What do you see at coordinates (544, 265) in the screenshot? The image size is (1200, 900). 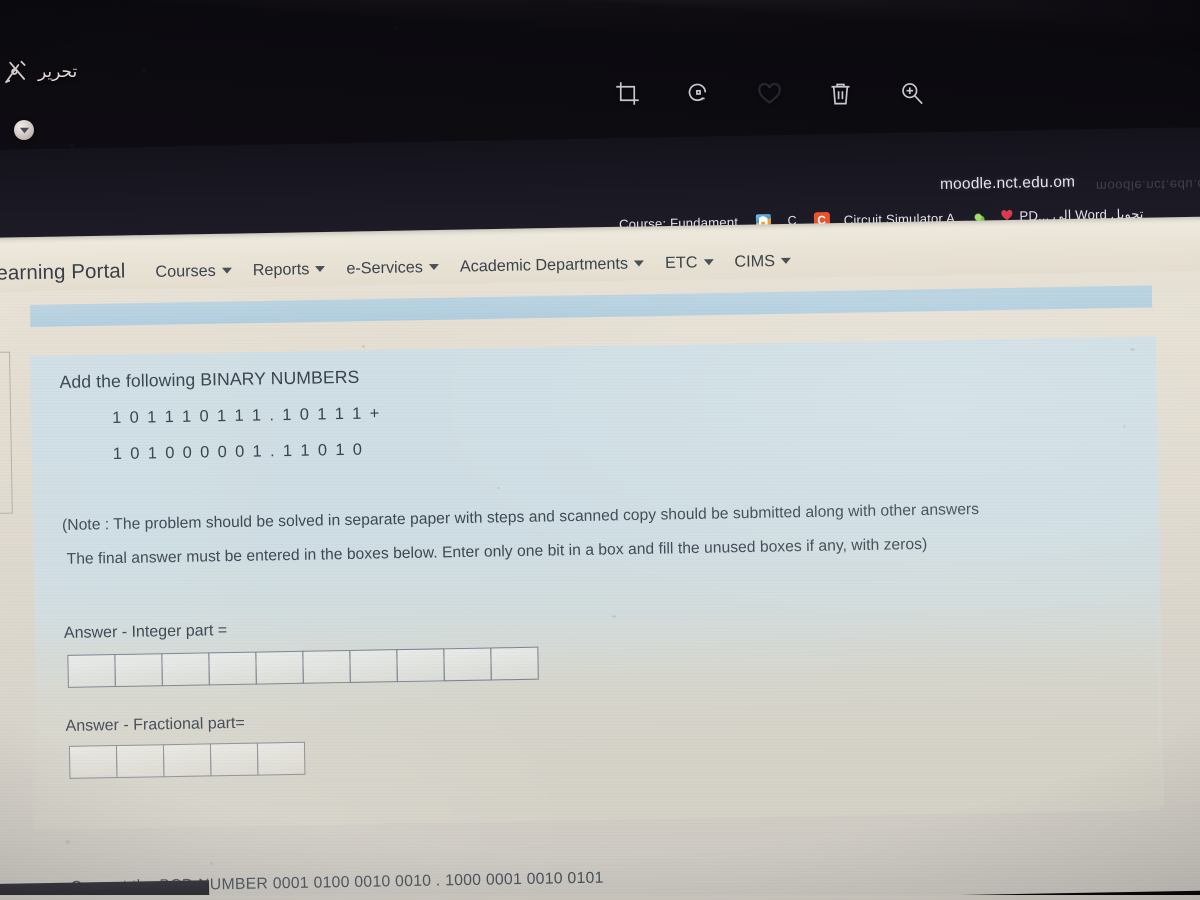 I see `nav-label: Academic Departments` at bounding box center [544, 265].